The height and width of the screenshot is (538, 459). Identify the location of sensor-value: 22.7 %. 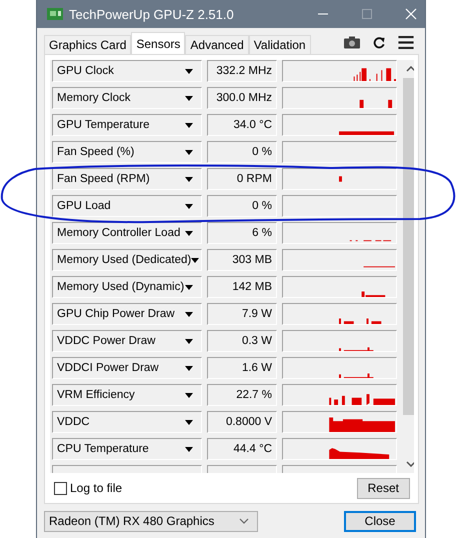
(242, 395).